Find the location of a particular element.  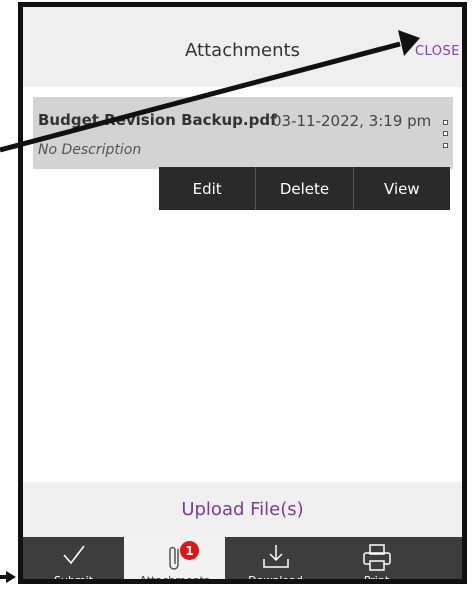

upload-files-button: Upload File(s) is located at coordinates (242, 509).